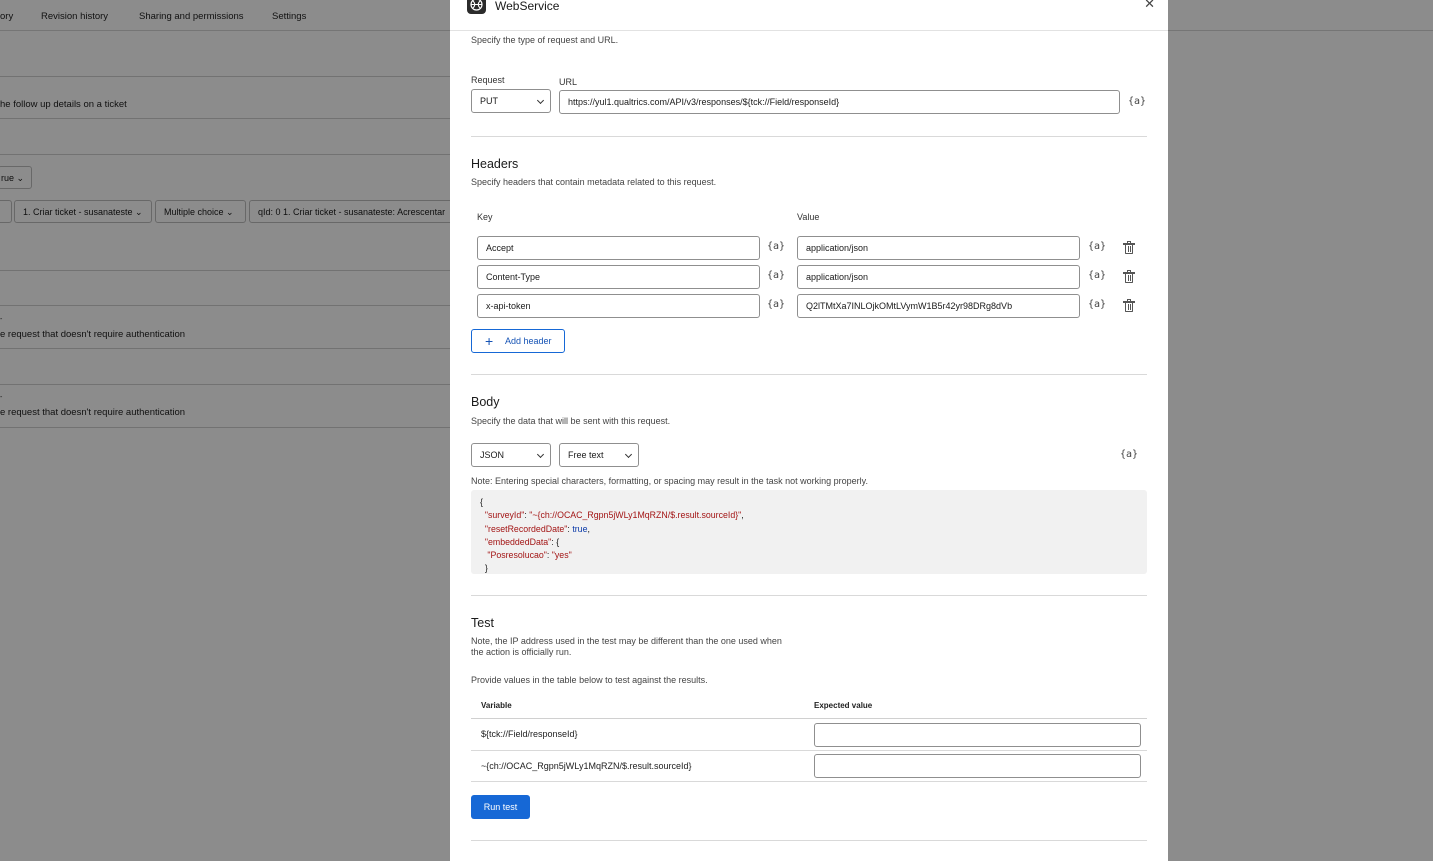 The height and width of the screenshot is (861, 1433). What do you see at coordinates (580, 528) in the screenshot?
I see `code-value: true` at bounding box center [580, 528].